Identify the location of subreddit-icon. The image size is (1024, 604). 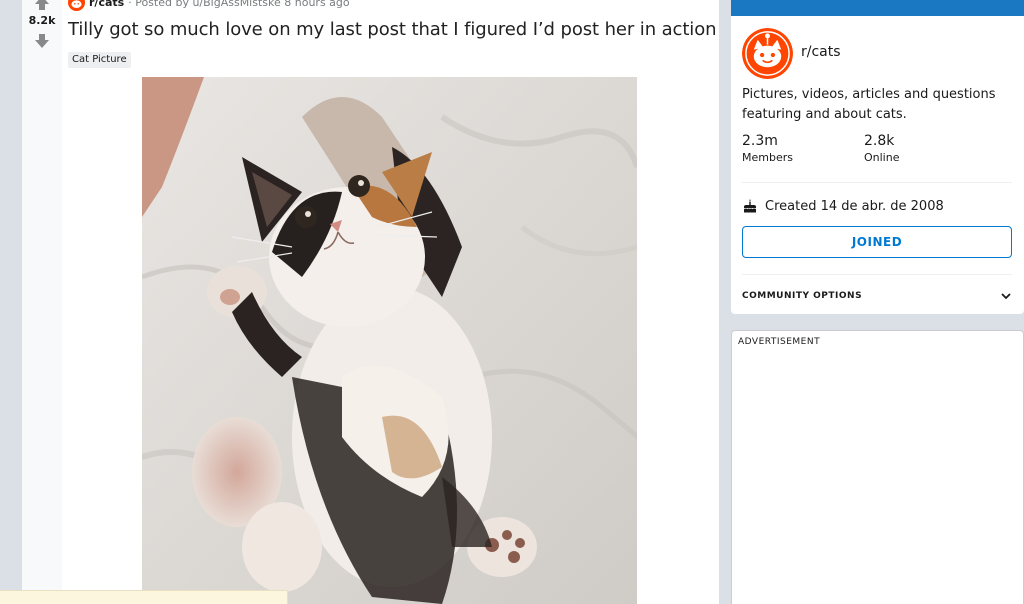
(76, 5).